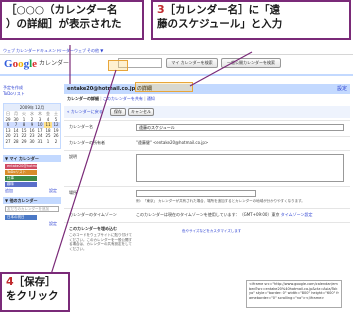 This screenshot has height=314, width=353. I want to click on callout-1-line-1: ［○○○（カレンダー名, so click(62, 10).